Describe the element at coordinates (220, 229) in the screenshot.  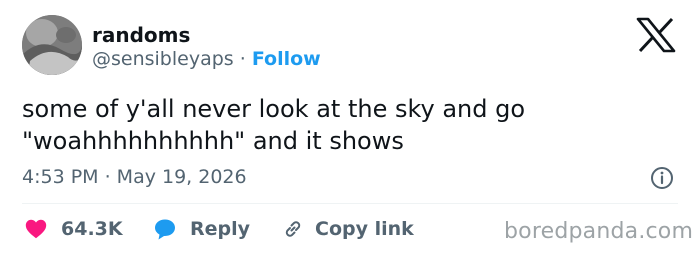
I see `reply-label: Reply` at that location.